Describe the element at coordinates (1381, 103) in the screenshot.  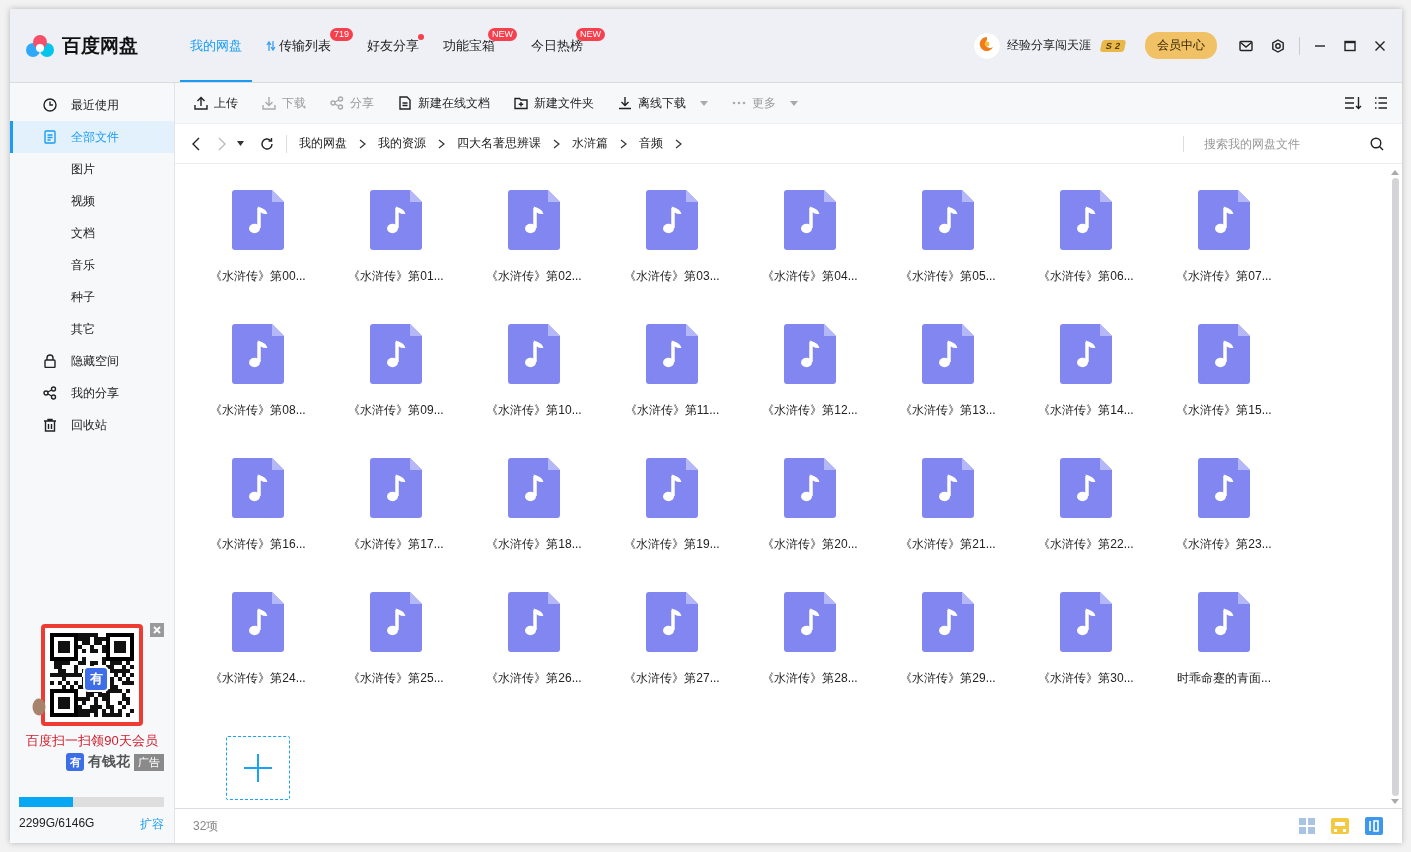
I see `list-view-icon` at that location.